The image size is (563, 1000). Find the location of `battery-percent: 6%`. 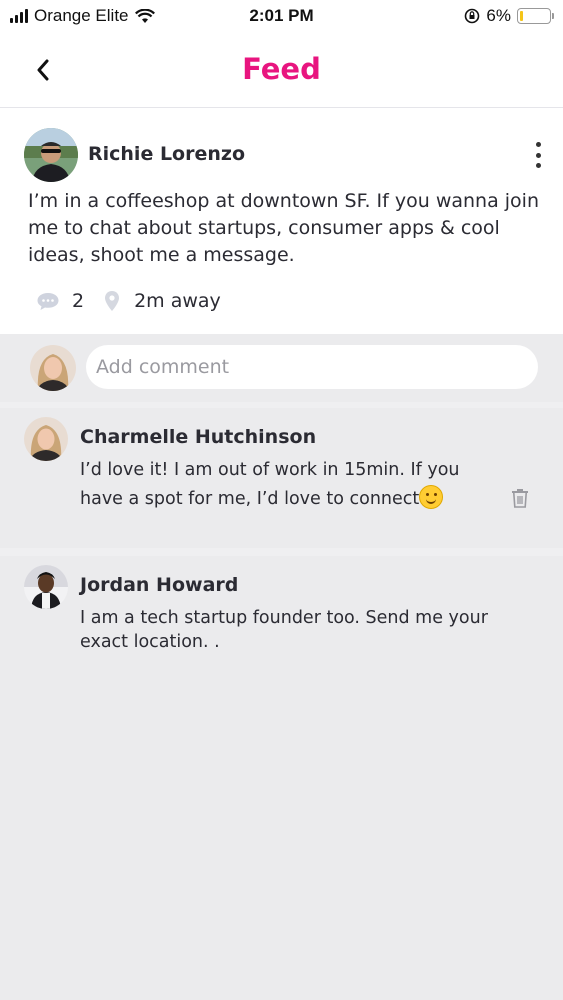

battery-percent: 6% is located at coordinates (498, 15).